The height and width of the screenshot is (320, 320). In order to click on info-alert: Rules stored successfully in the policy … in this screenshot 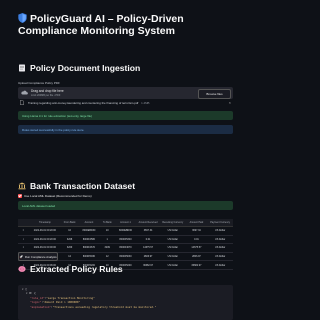, I will do `click(125, 129)`.